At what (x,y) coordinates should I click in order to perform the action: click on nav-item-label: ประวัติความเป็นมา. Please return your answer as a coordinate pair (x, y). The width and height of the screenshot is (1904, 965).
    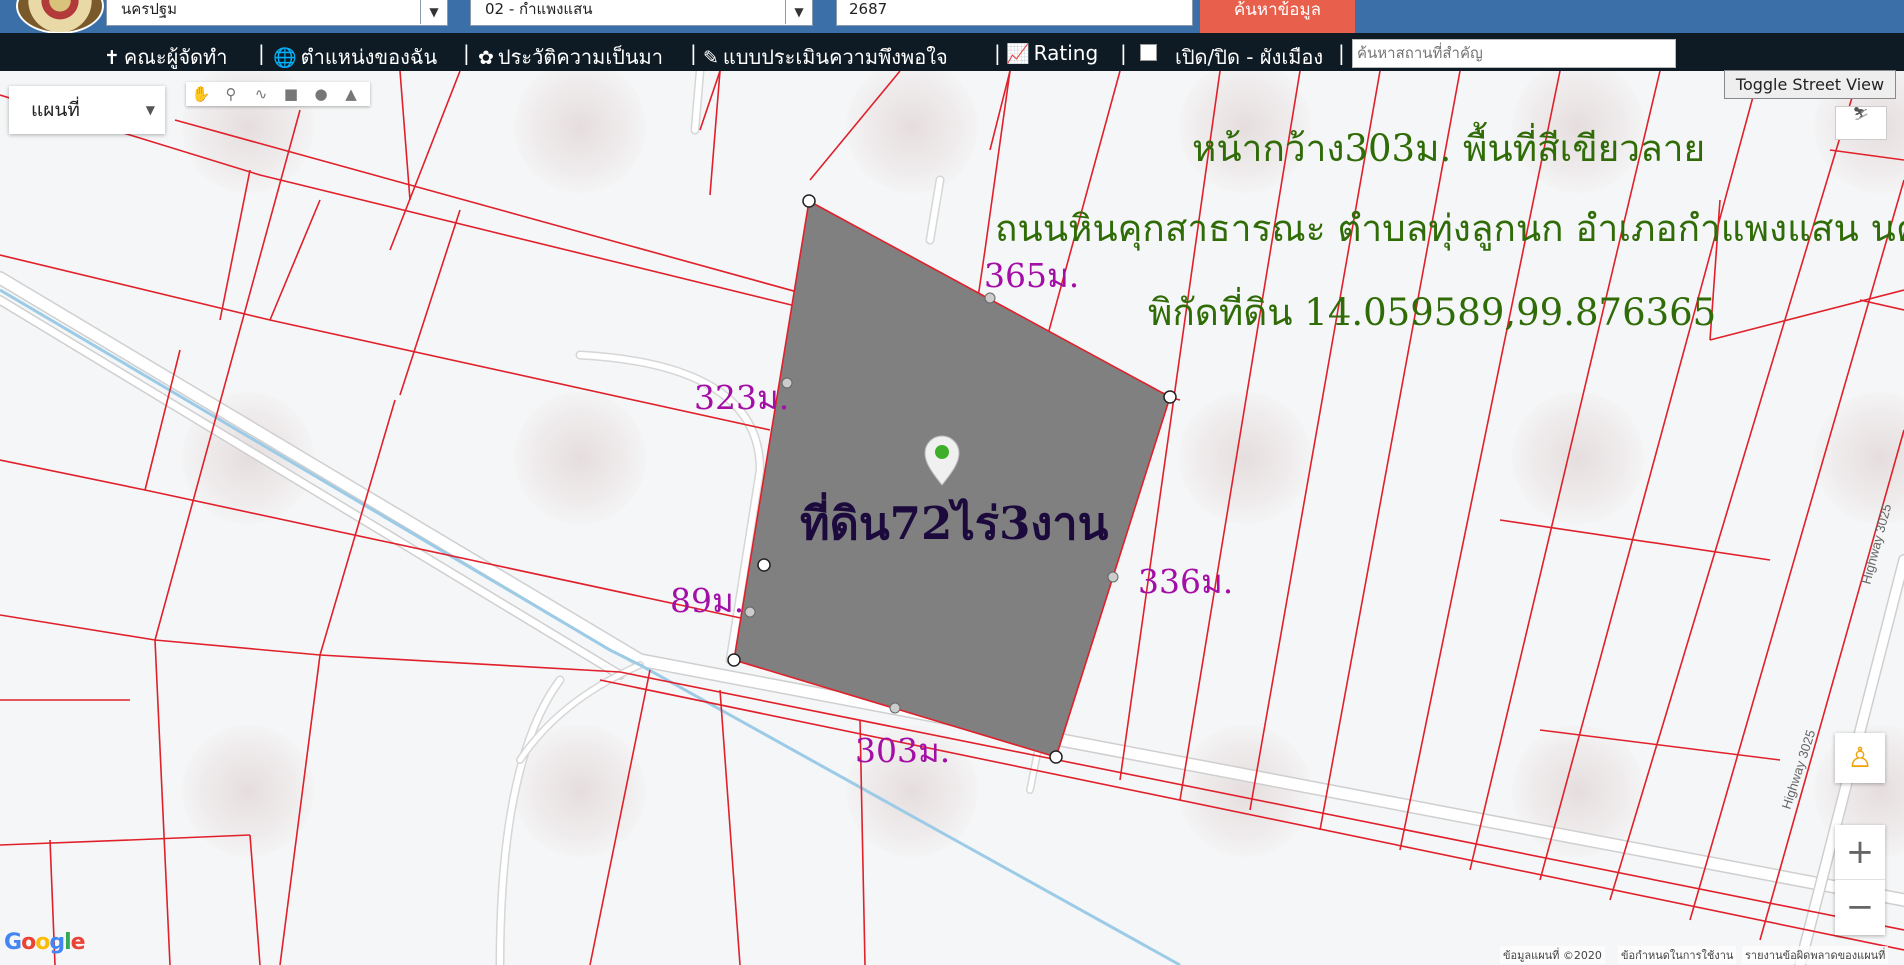
    Looking at the image, I should click on (580, 57).